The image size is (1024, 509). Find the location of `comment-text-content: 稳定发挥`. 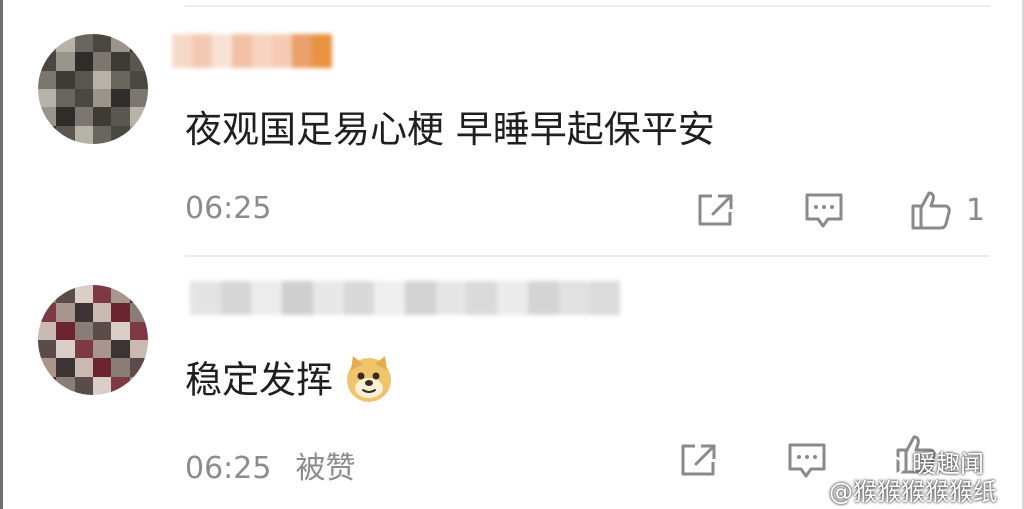

comment-text-content: 稳定发挥 is located at coordinates (259, 380).